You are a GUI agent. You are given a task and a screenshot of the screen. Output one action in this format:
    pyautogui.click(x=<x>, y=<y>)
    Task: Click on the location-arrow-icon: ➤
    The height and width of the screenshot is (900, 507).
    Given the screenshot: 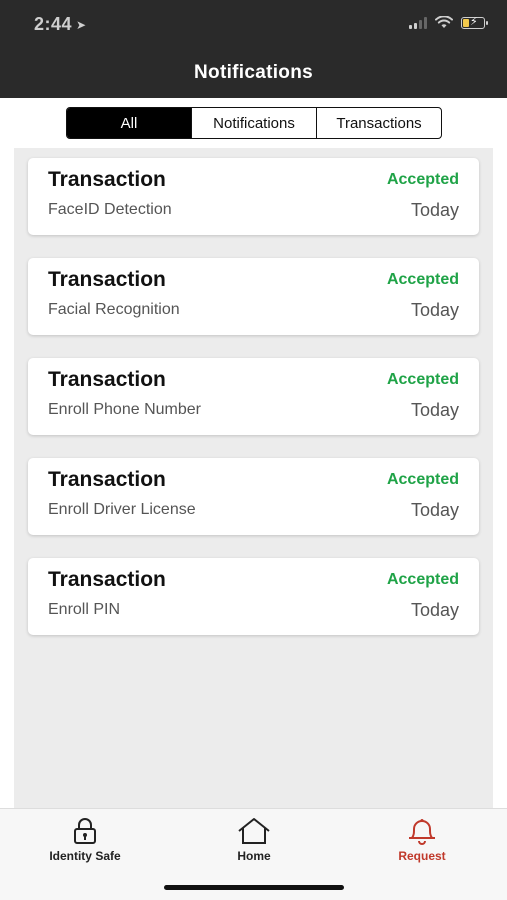 What is the action you would take?
    pyautogui.click(x=81, y=24)
    